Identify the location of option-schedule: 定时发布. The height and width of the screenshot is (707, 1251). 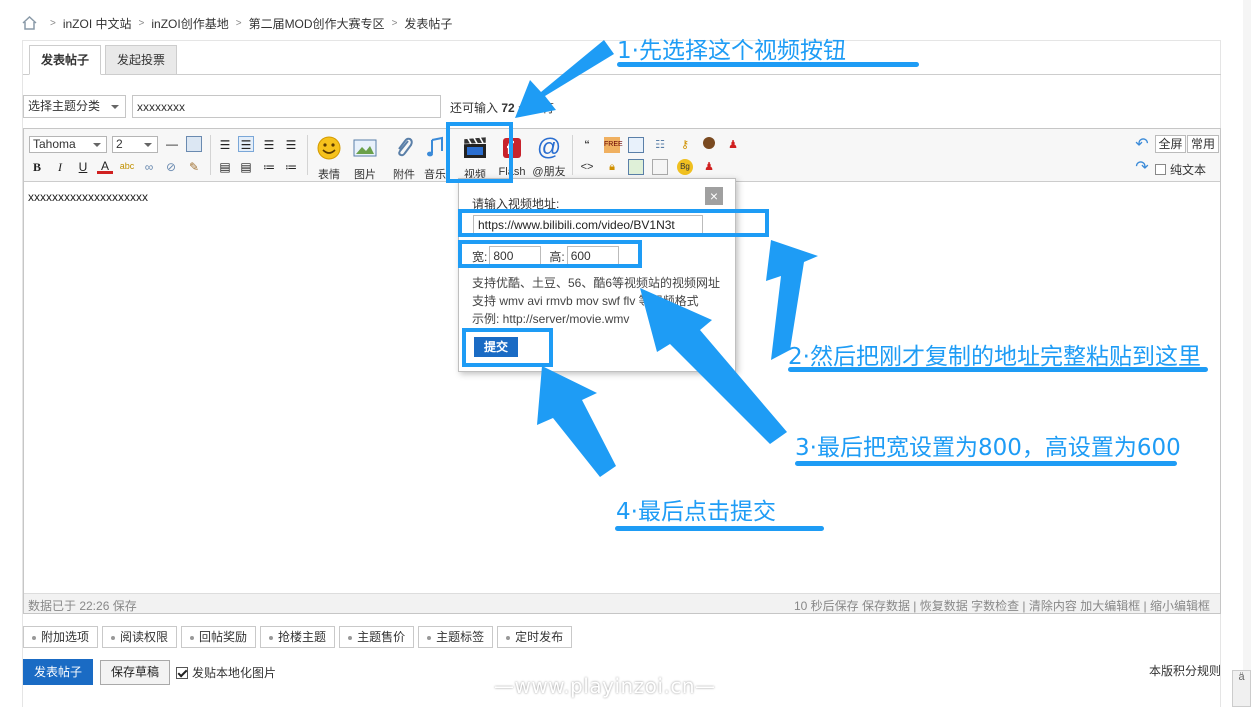
(535, 637).